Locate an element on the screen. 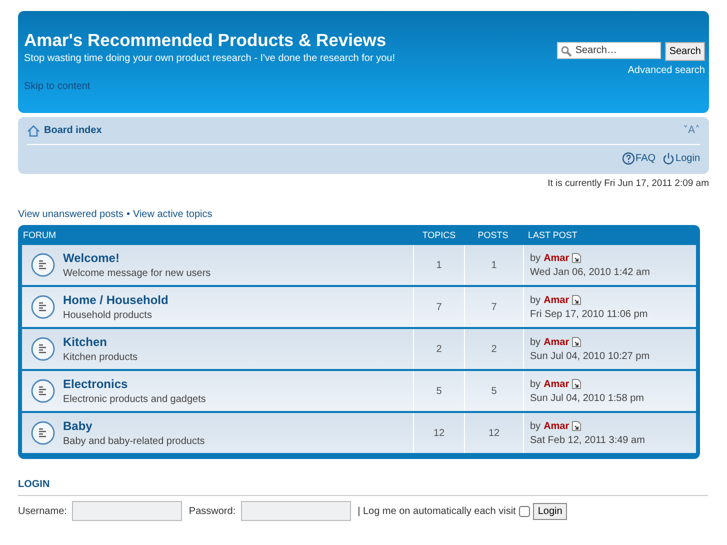  posts-count: 12 is located at coordinates (494, 433).